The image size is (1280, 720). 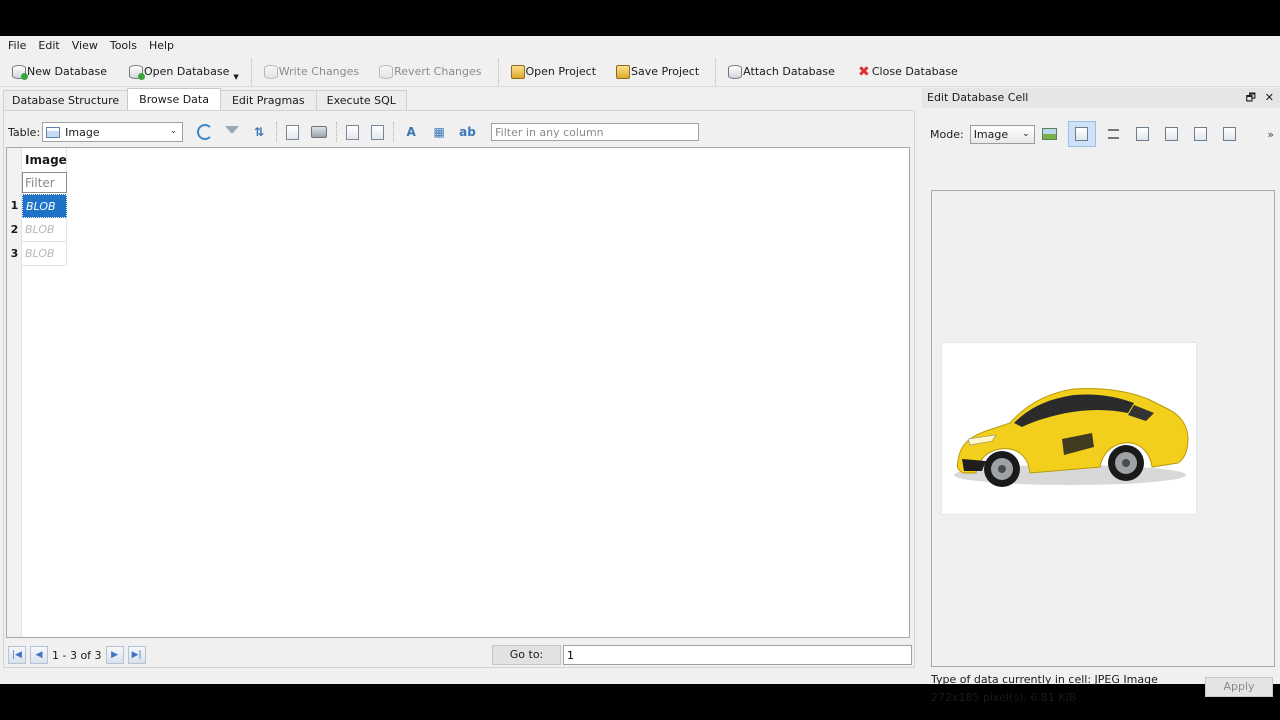 I want to click on save-project-button: Save Project, so click(x=657, y=72).